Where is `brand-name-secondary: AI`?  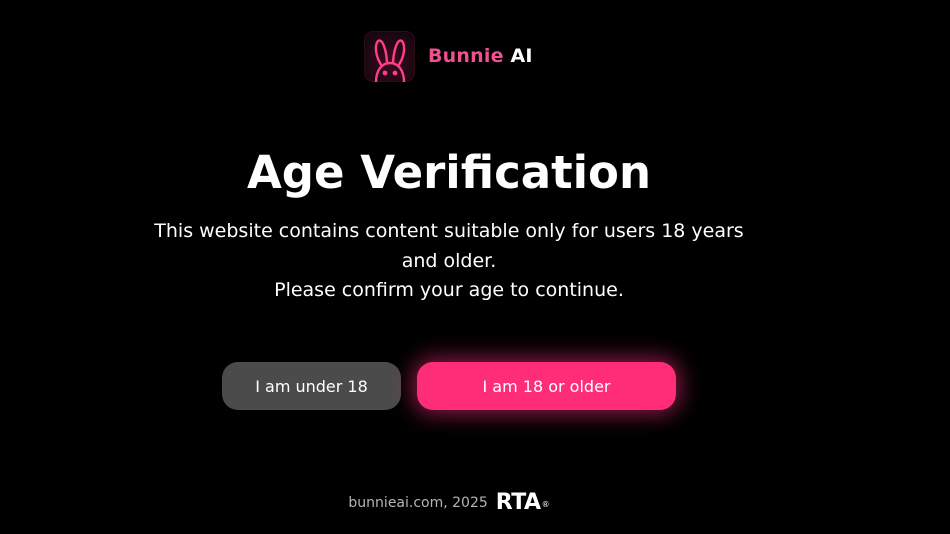
brand-name-secondary: AI is located at coordinates (521, 56).